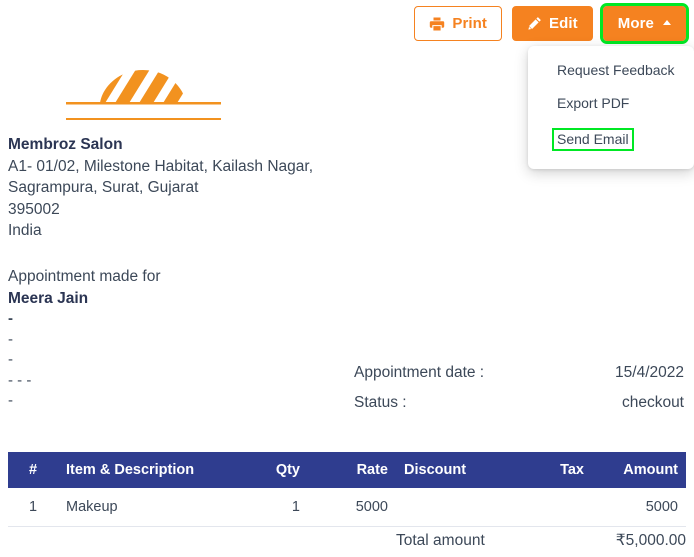  Describe the element at coordinates (440, 540) in the screenshot. I see `total-amount-label: Total amount` at that location.